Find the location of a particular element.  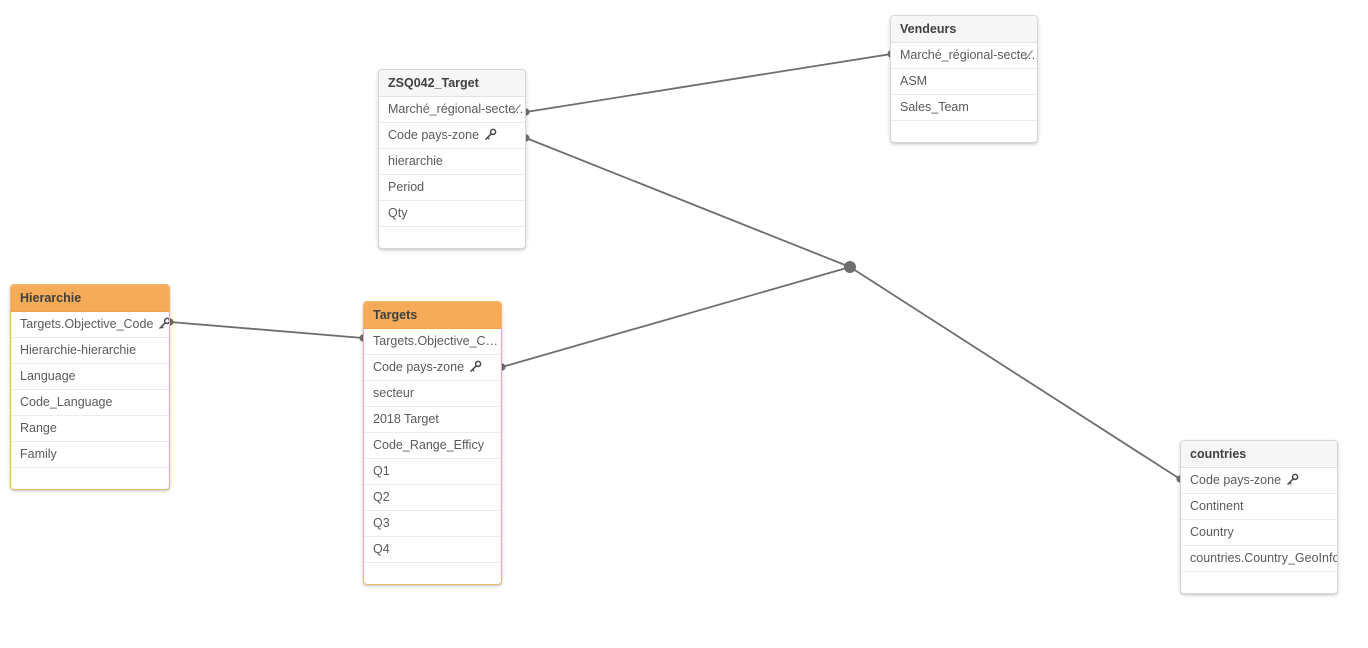

field-label: secteur is located at coordinates (393, 393).